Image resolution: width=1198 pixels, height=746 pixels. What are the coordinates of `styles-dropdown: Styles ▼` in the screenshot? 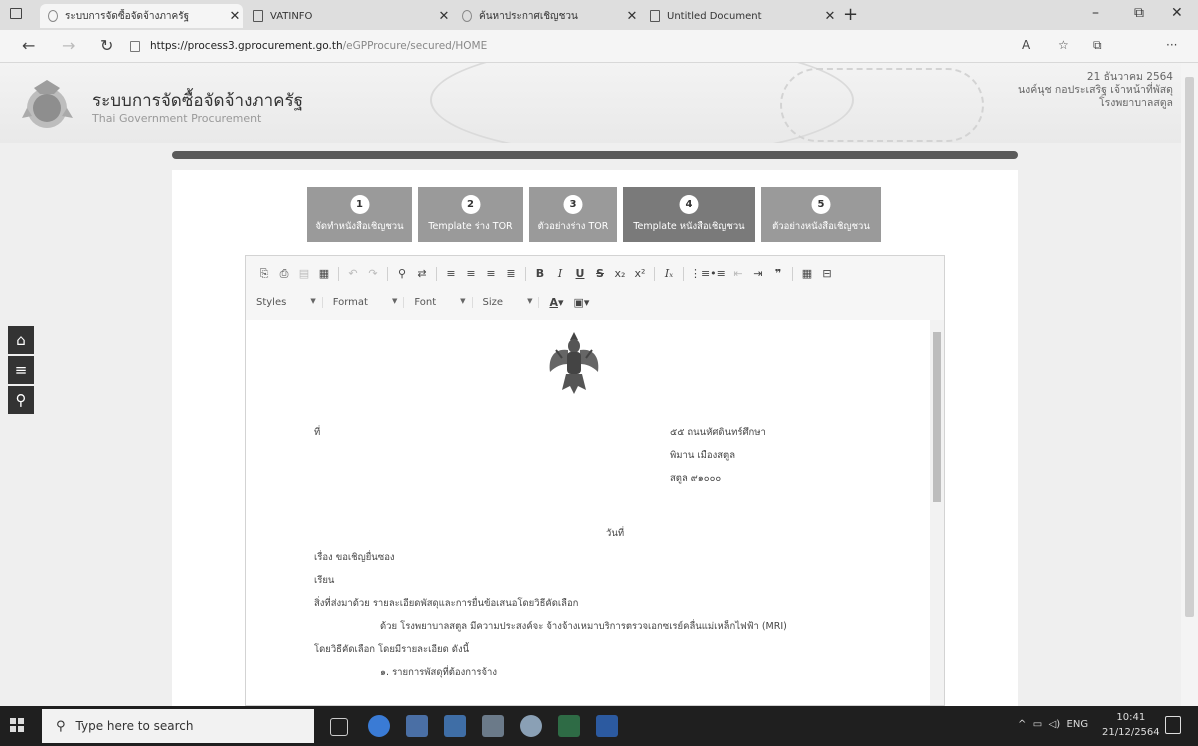 It's located at (289, 302).